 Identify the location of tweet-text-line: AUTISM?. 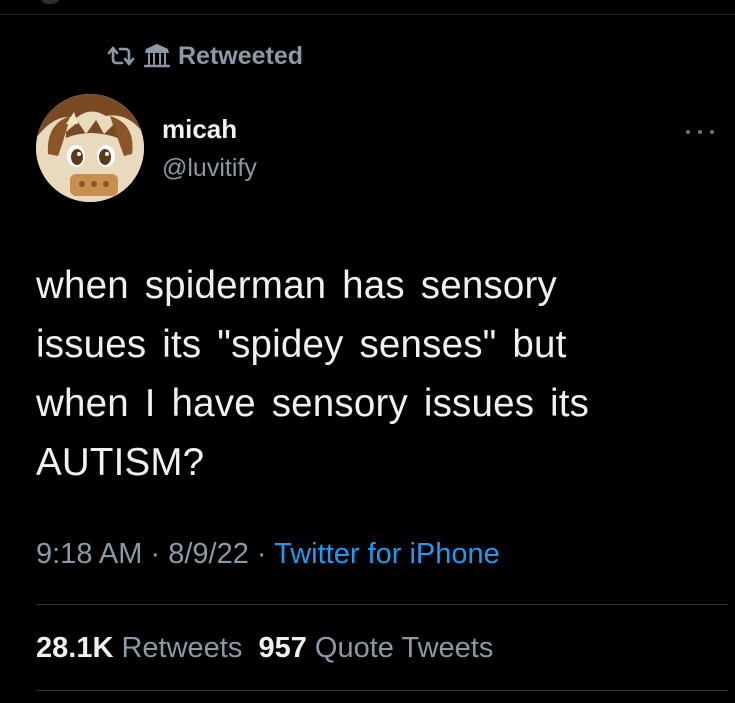
(120, 462).